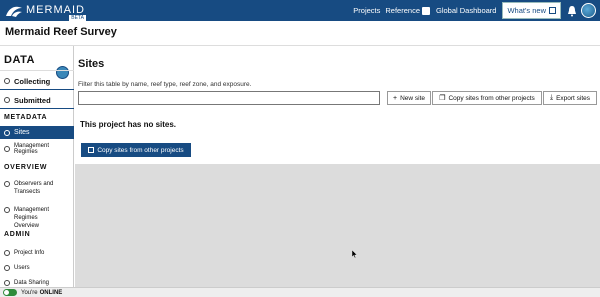  What do you see at coordinates (402, 10) in the screenshot?
I see `nav-link-reference-label: Reference` at bounding box center [402, 10].